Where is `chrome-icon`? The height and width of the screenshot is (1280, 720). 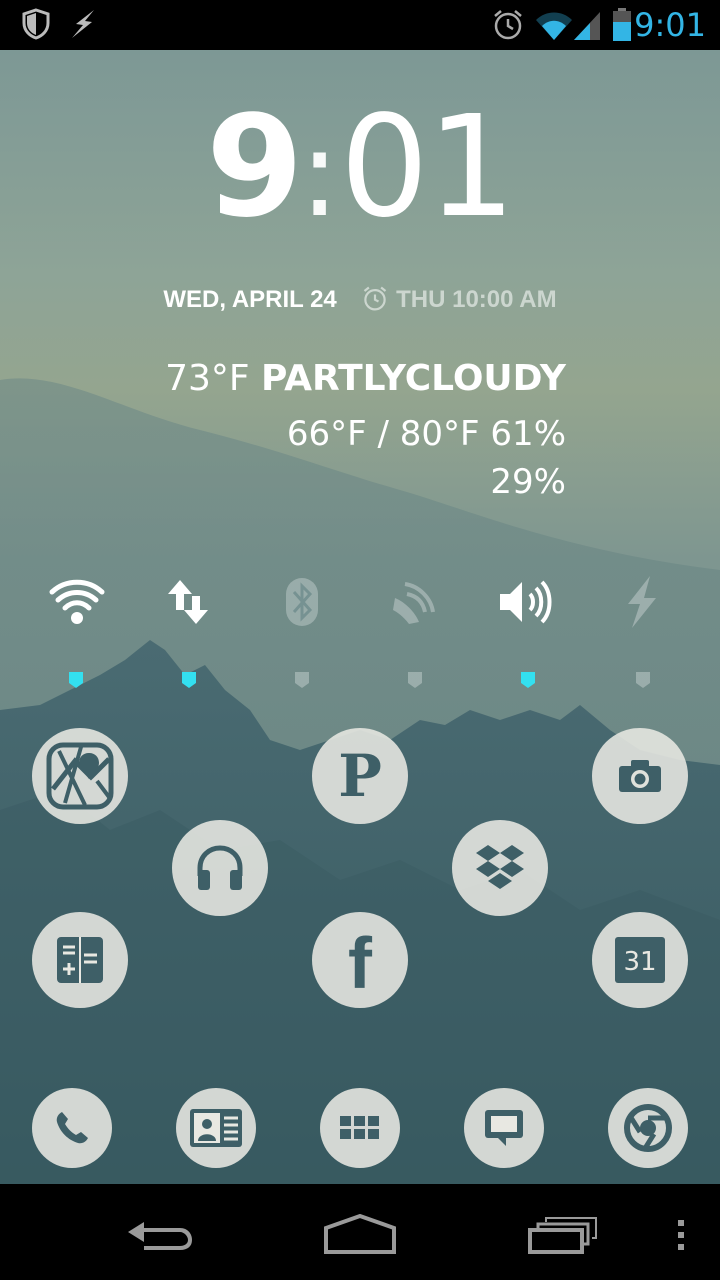
chrome-icon is located at coordinates (648, 1128).